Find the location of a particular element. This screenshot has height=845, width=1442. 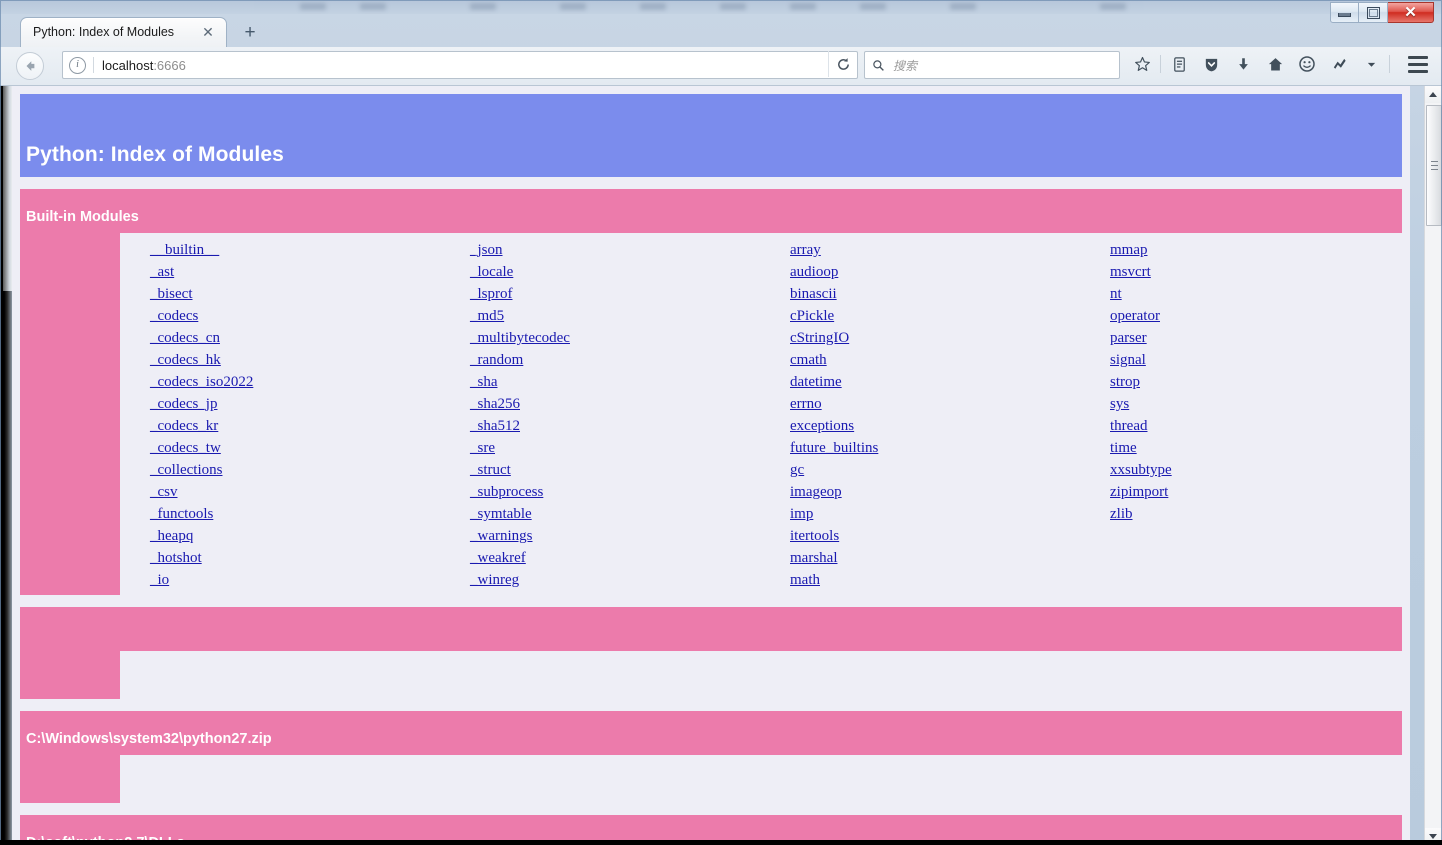

vertical-scrollbar is located at coordinates (1433, 465).